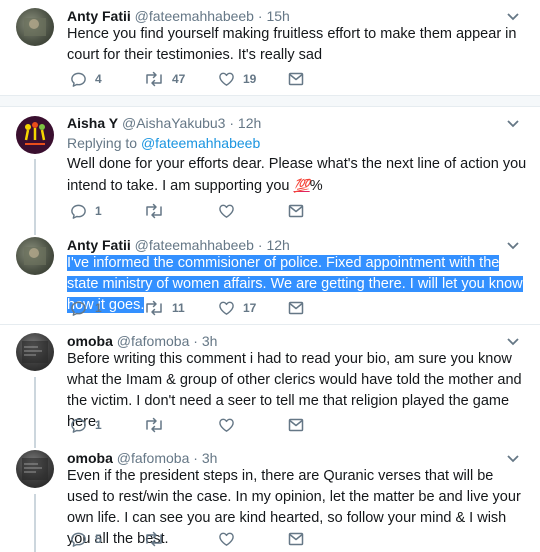 This screenshot has width=540, height=552. What do you see at coordinates (173, 123) in the screenshot?
I see `handle: @AishaYakubu3` at bounding box center [173, 123].